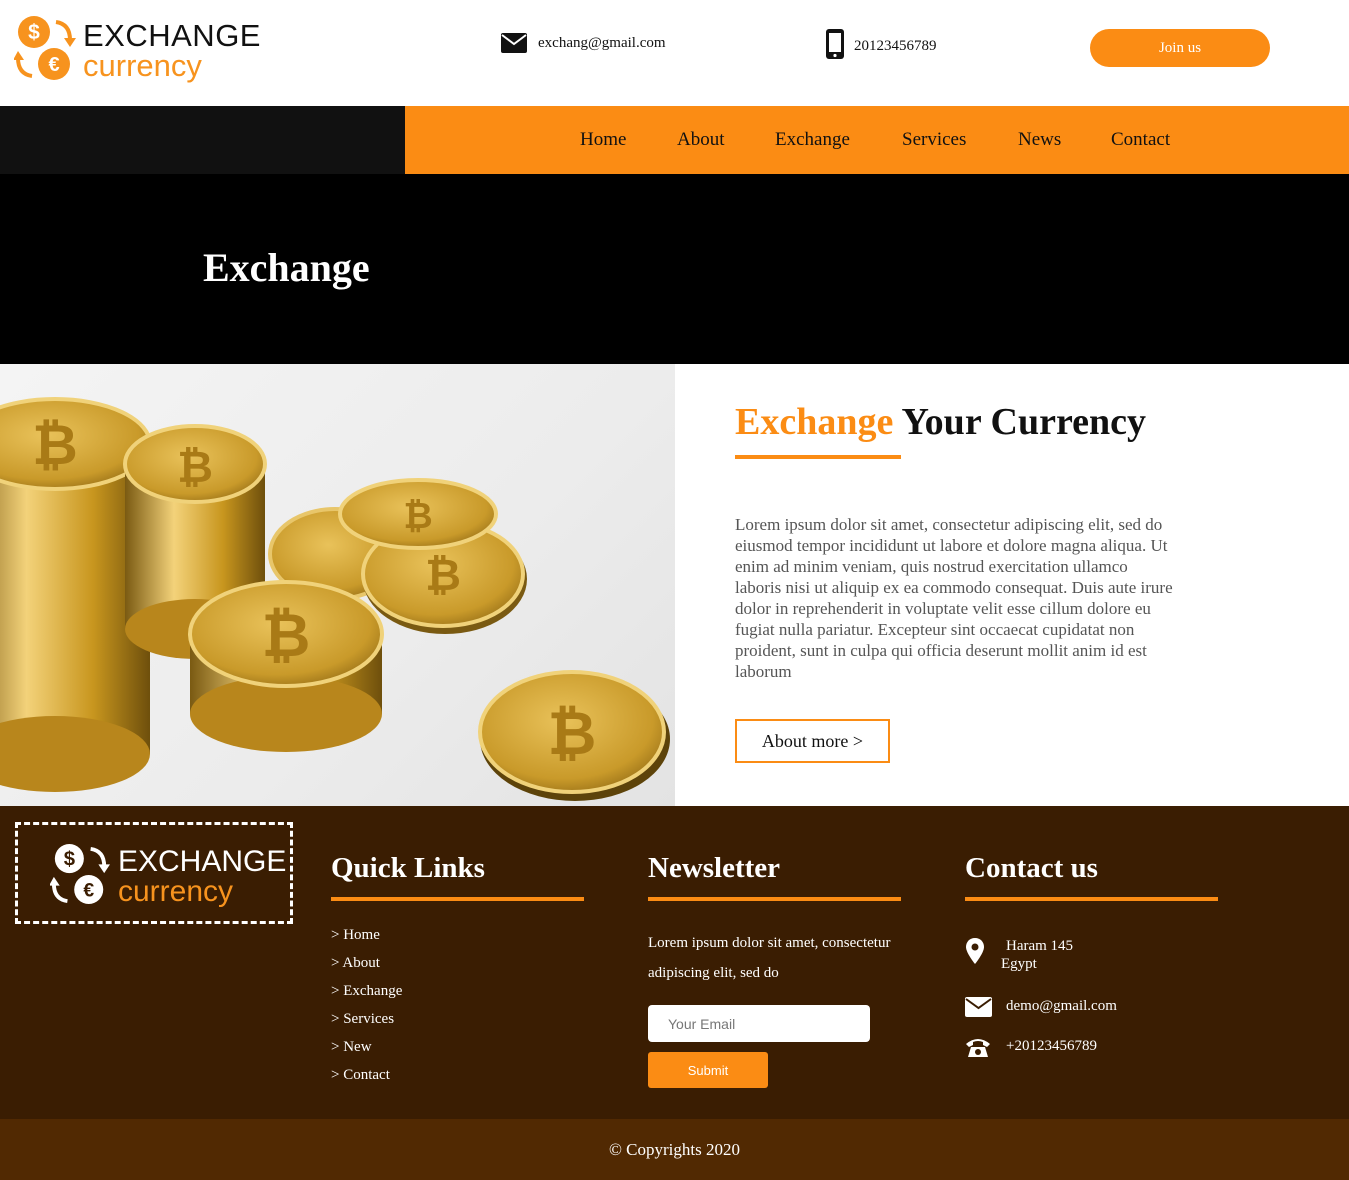  I want to click on brand-name: EXCHANGE, so click(172, 35).